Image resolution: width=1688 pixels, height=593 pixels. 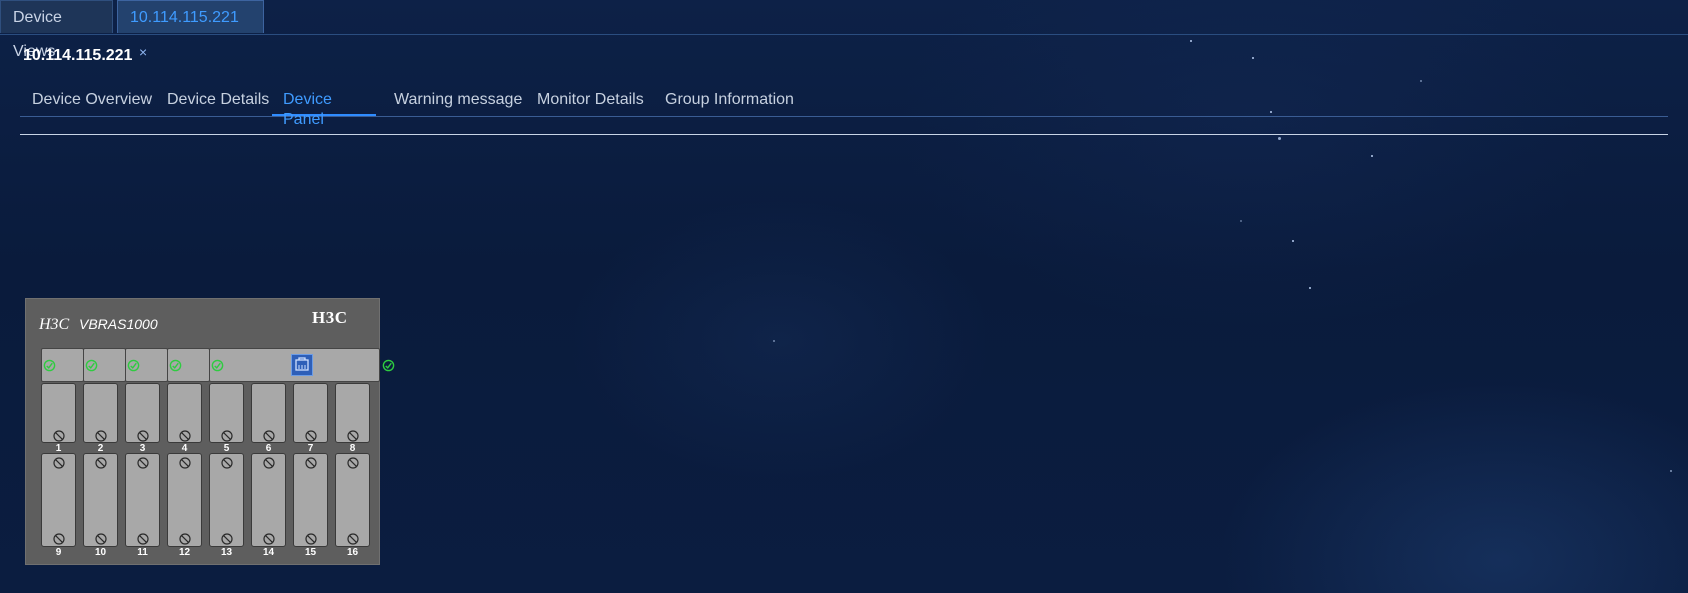 I want to click on slot-number: 14, so click(x=268, y=552).